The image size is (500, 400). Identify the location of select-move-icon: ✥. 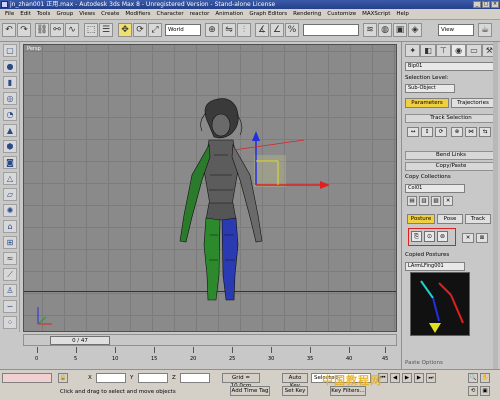
(125, 30).